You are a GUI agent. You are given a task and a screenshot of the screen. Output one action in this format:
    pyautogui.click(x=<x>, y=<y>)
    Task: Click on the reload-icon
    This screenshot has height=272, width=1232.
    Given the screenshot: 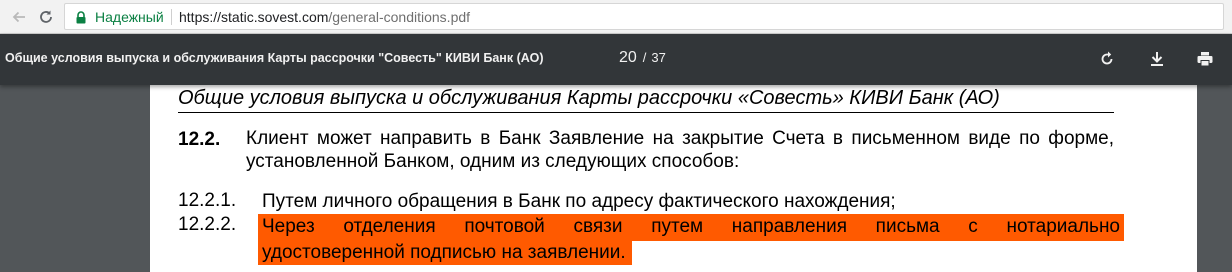 What is the action you would take?
    pyautogui.click(x=46, y=16)
    